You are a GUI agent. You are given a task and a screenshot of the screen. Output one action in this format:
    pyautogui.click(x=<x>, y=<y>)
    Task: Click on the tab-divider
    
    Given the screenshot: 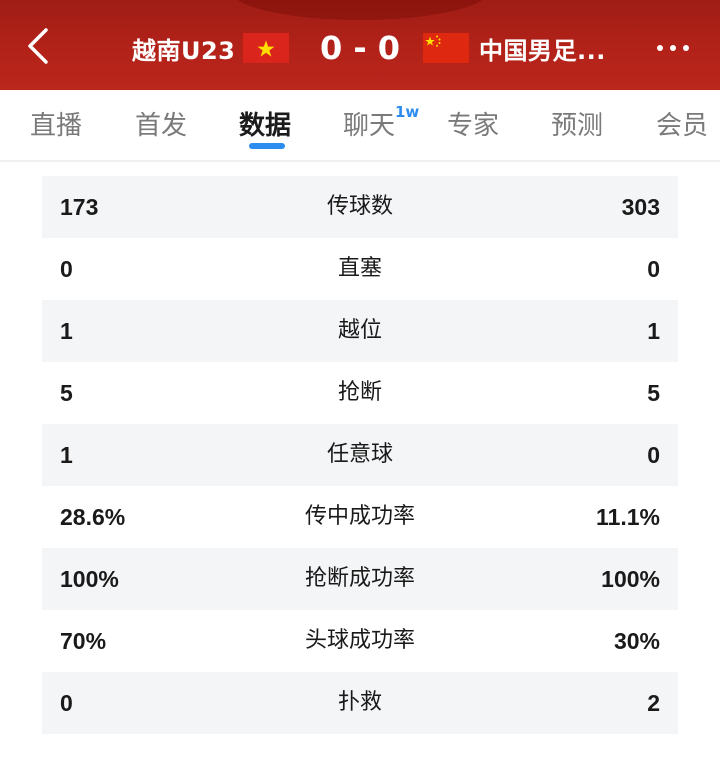 What is the action you would take?
    pyautogui.click(x=360, y=161)
    